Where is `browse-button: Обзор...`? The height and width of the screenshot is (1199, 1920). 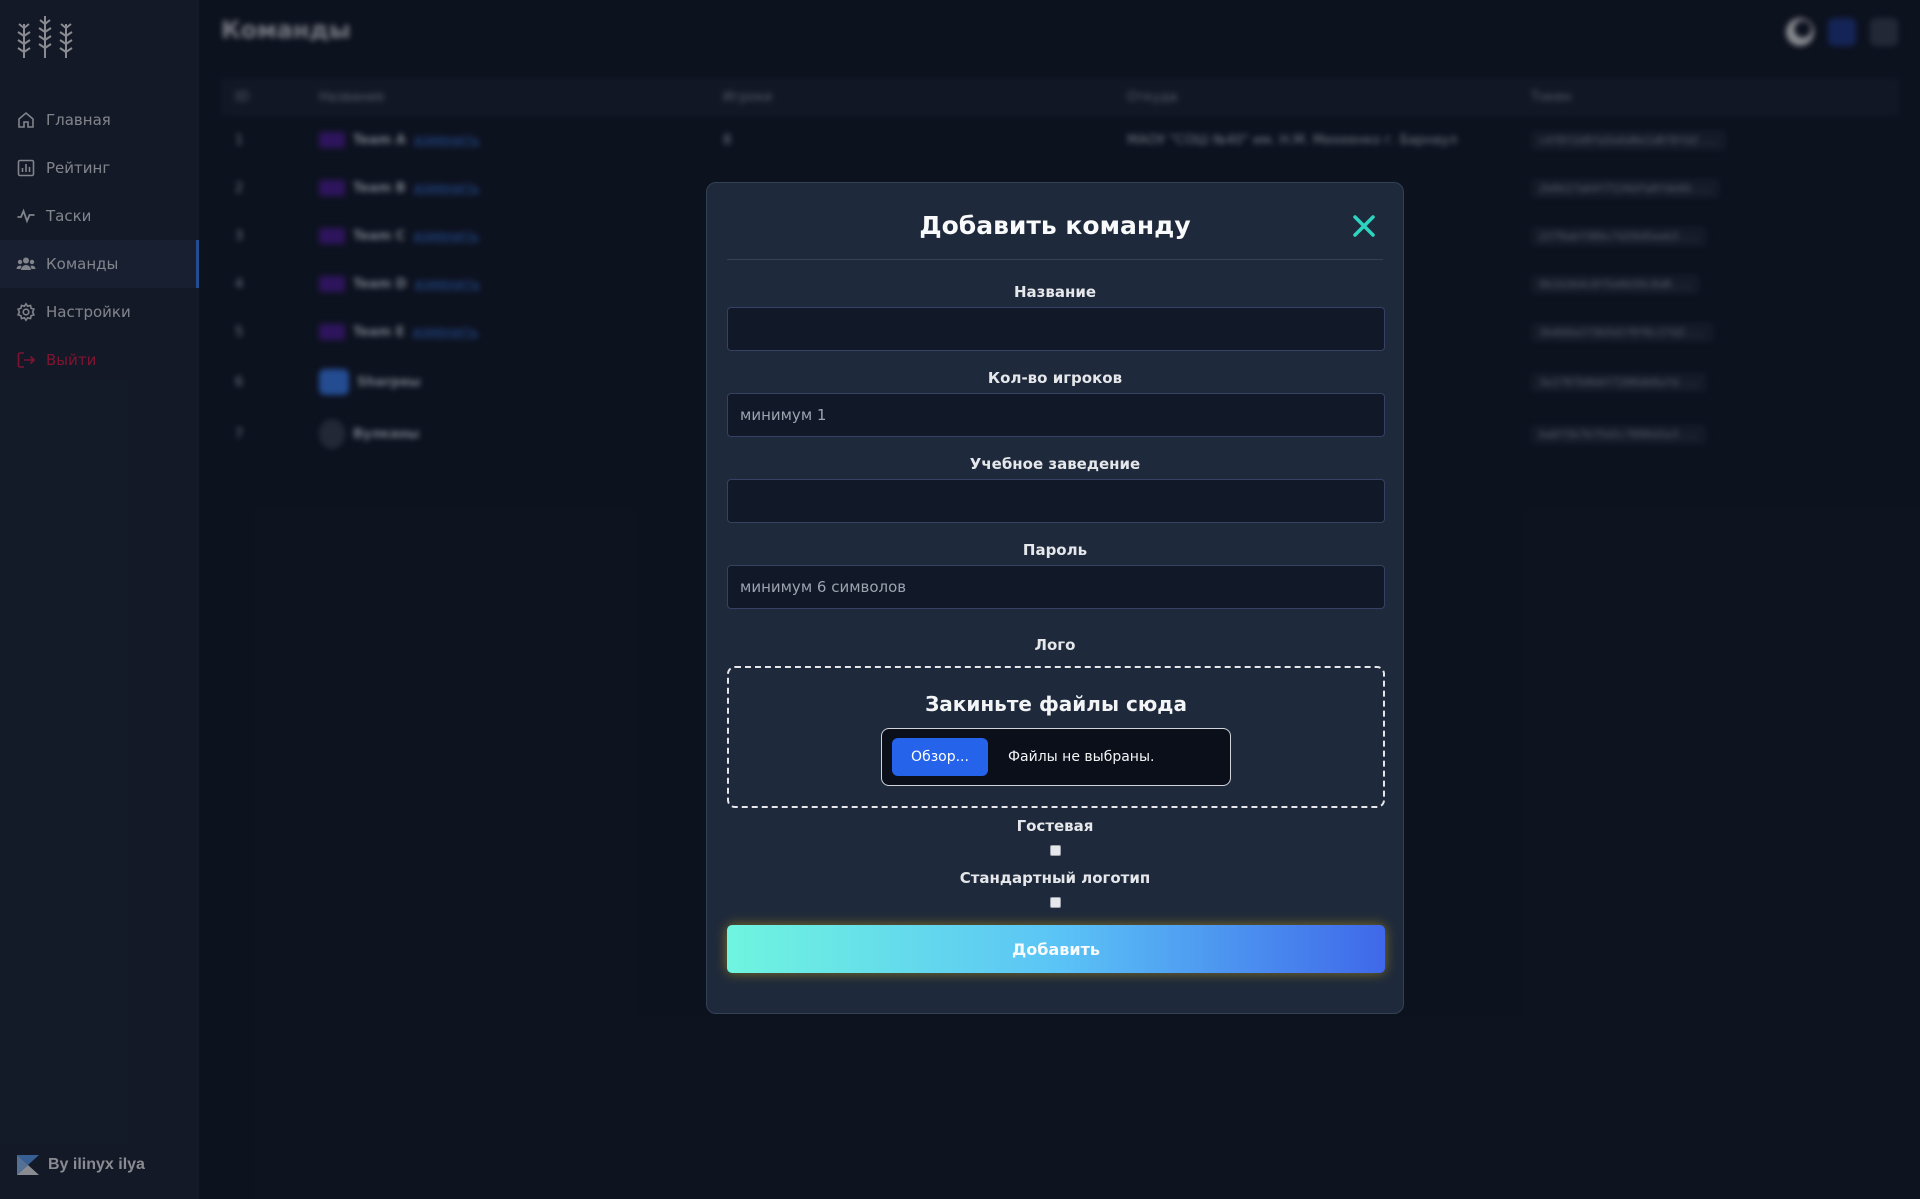 browse-button: Обзор... is located at coordinates (940, 757).